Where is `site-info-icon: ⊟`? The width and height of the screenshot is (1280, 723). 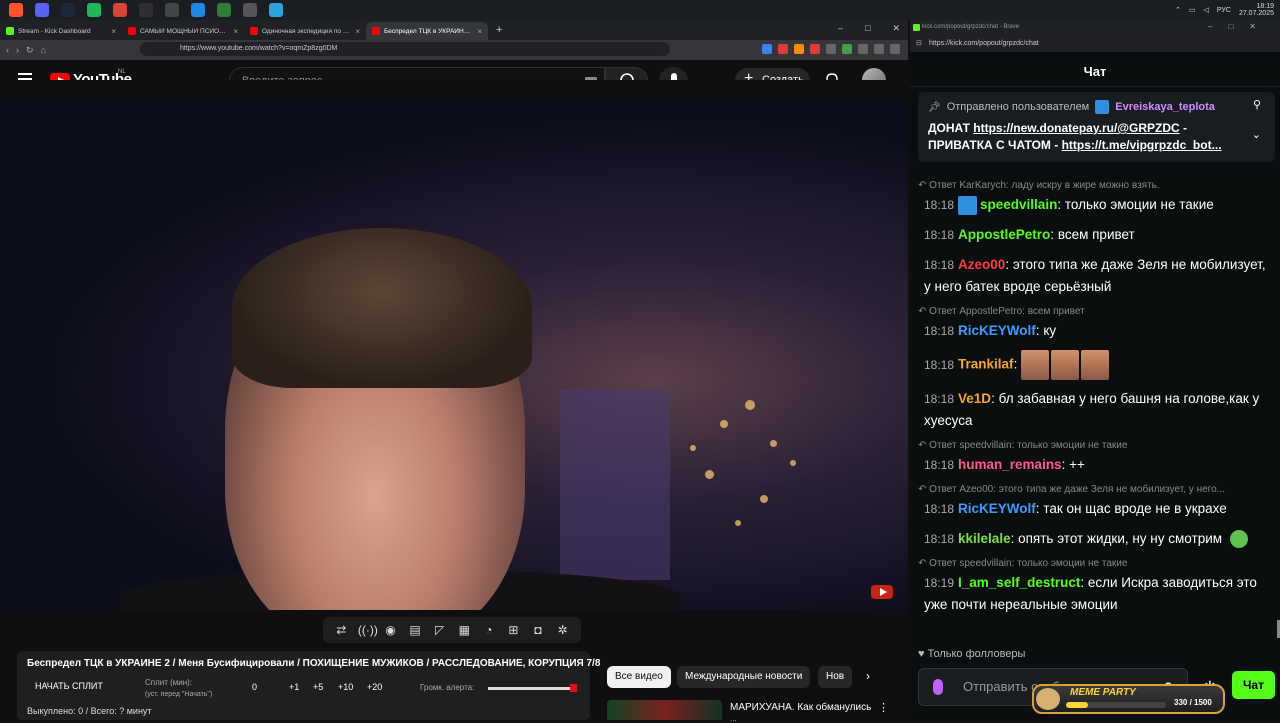 site-info-icon: ⊟ is located at coordinates (919, 43).